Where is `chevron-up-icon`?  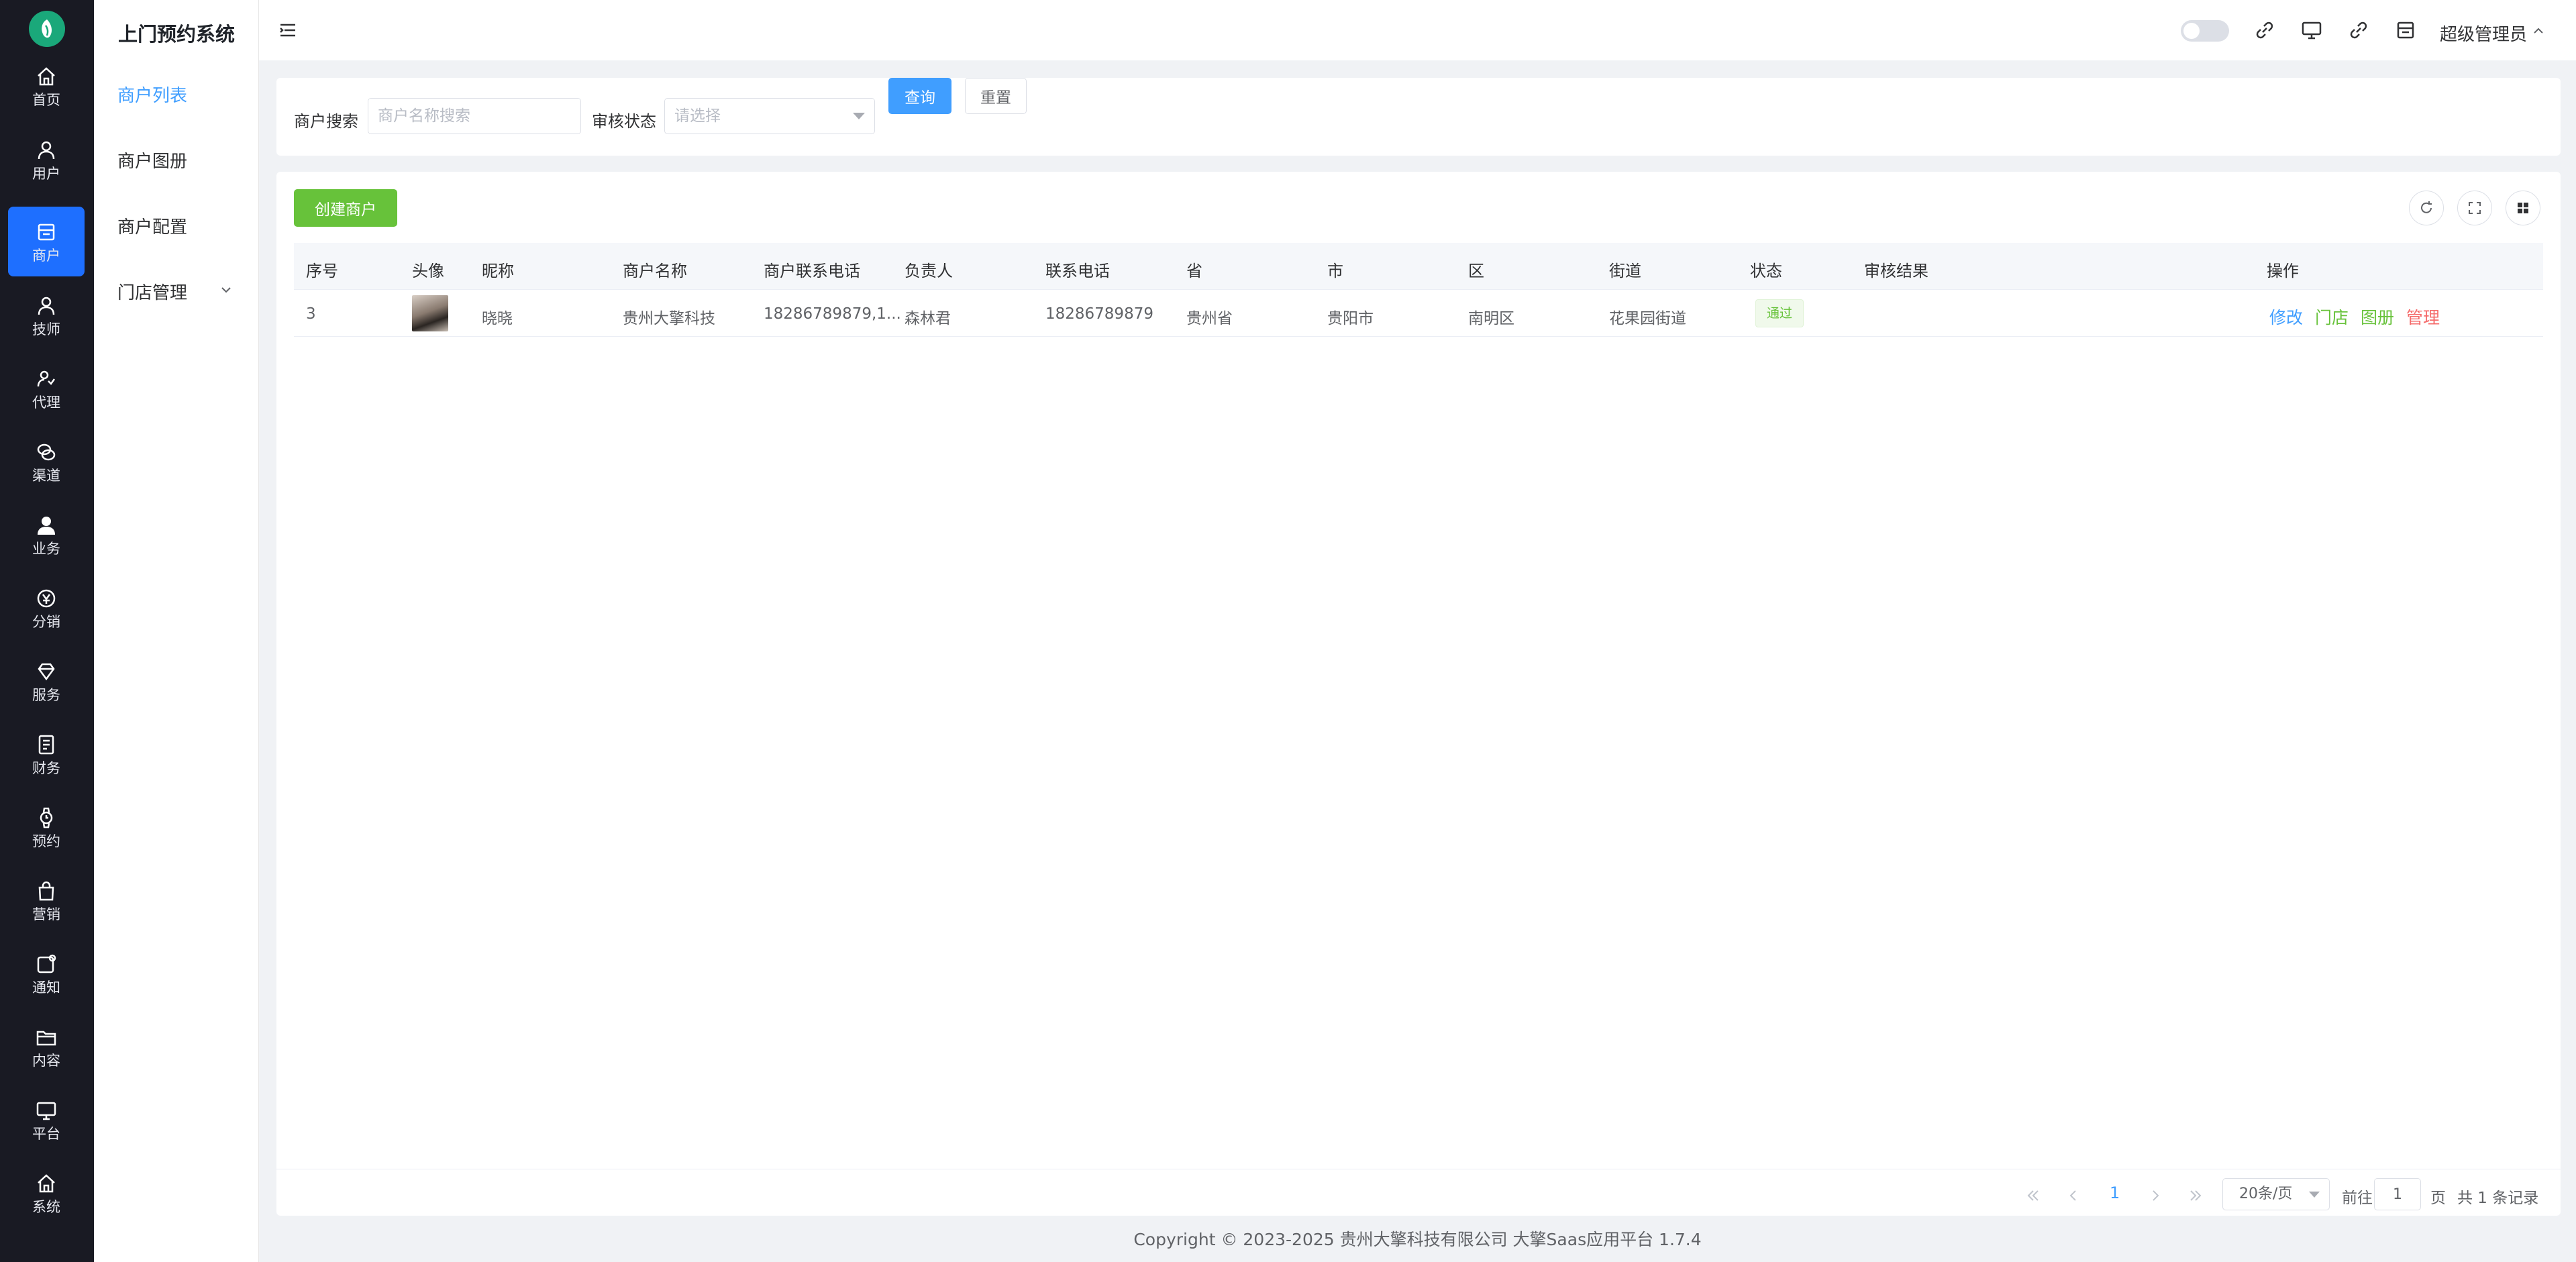
chevron-up-icon is located at coordinates (2538, 30).